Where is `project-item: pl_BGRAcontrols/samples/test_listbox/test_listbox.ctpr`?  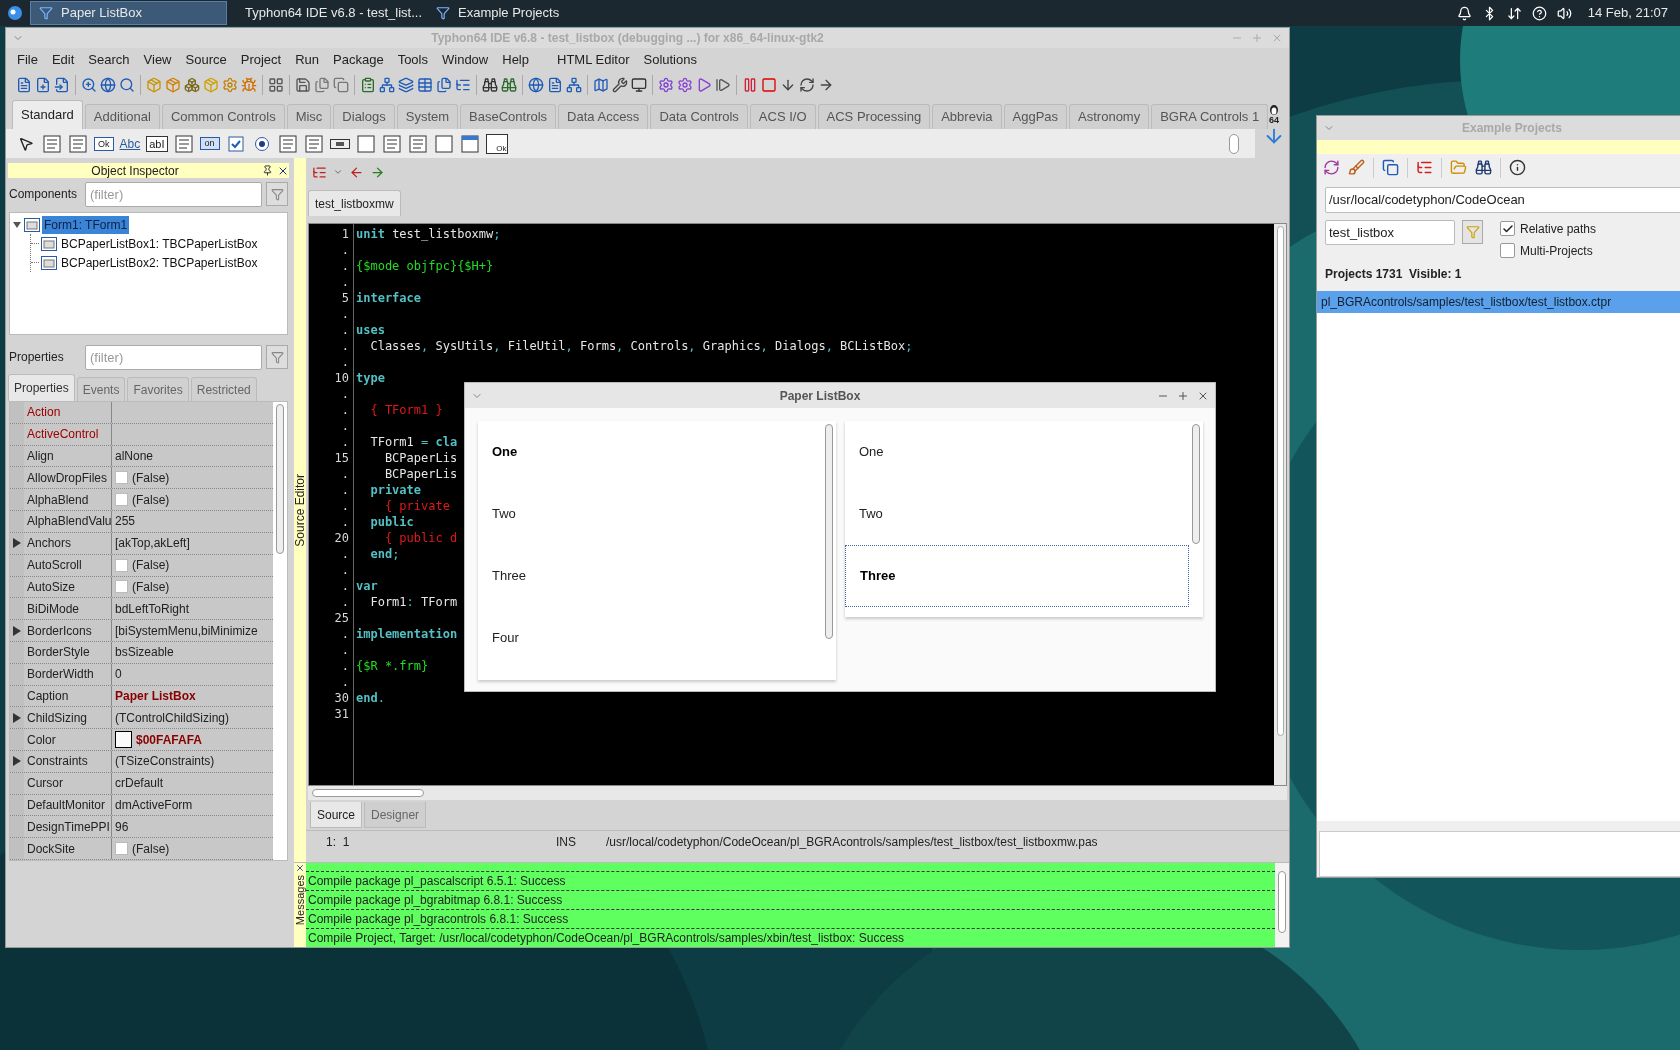
project-item: pl_BGRAcontrols/samples/test_listbox/test_listbox.ctpr is located at coordinates (1498, 301).